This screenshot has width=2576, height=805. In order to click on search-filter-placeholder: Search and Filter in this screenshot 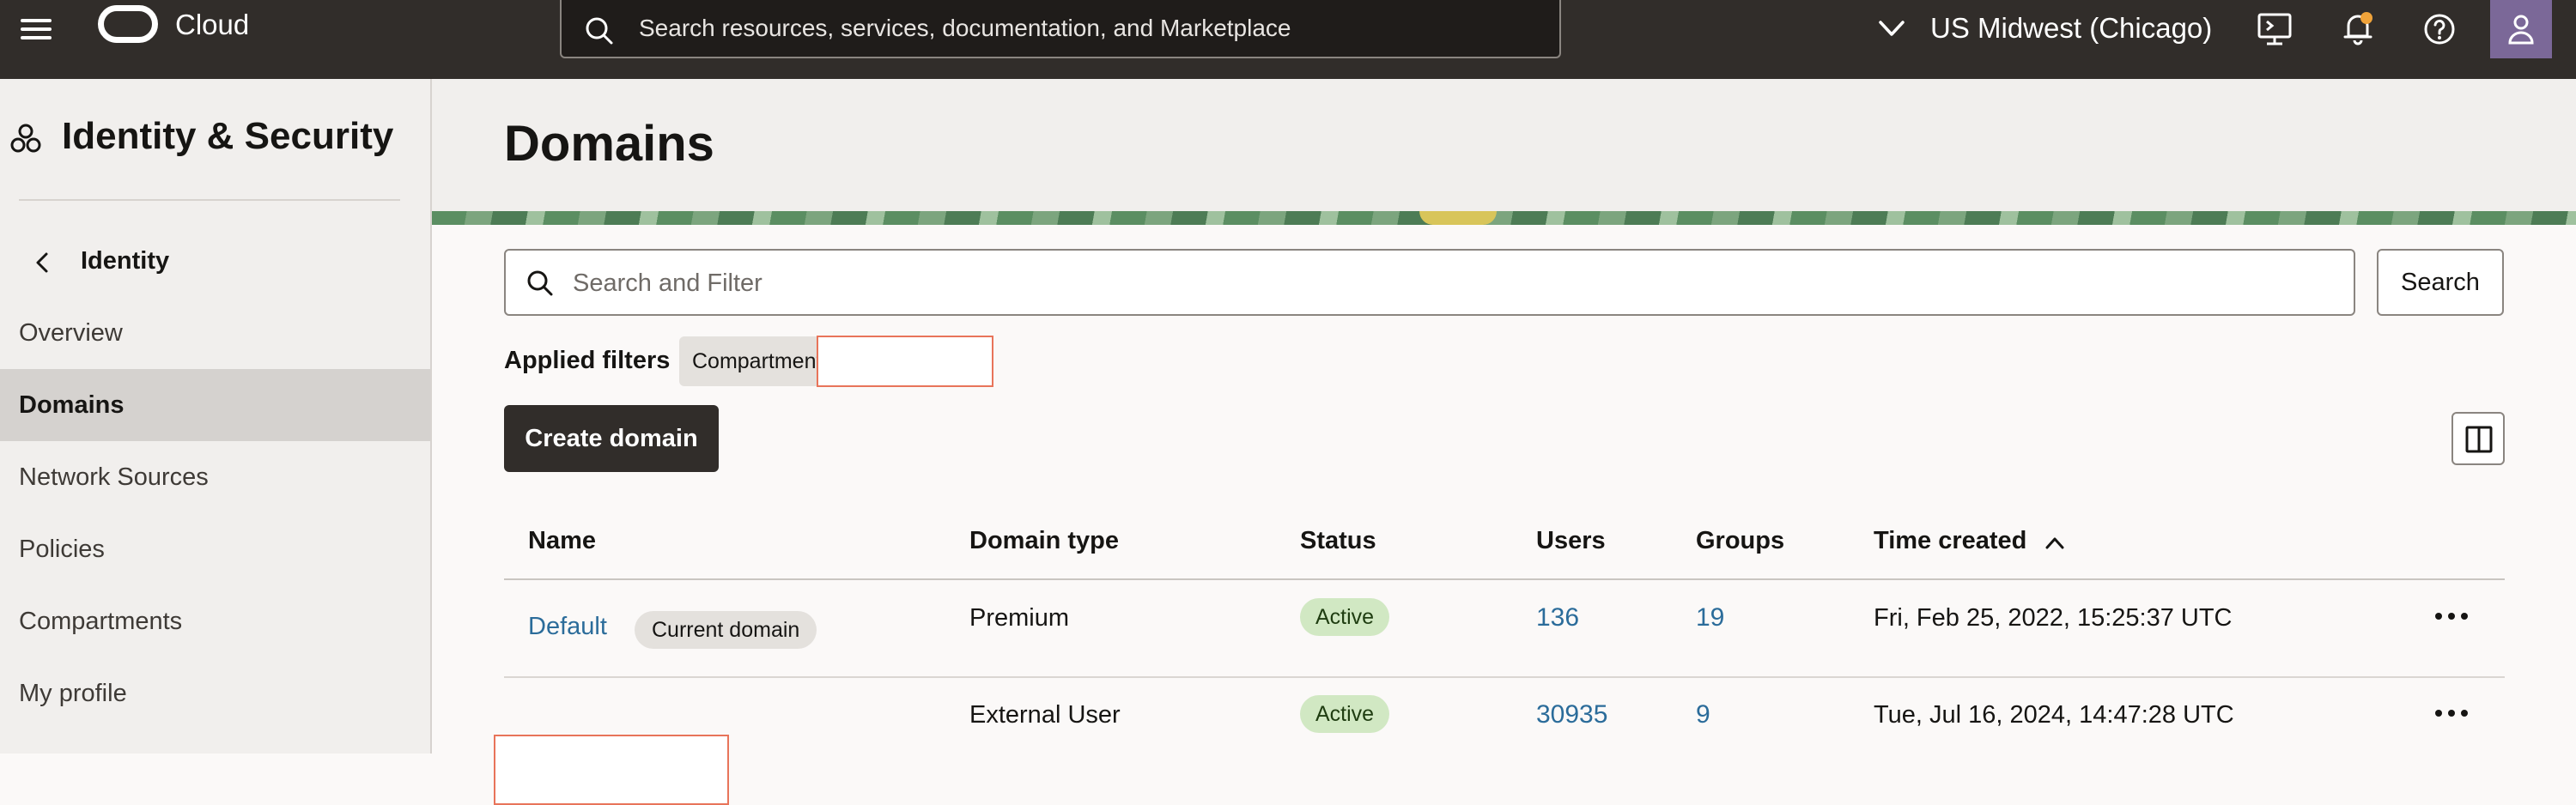, I will do `click(667, 283)`.